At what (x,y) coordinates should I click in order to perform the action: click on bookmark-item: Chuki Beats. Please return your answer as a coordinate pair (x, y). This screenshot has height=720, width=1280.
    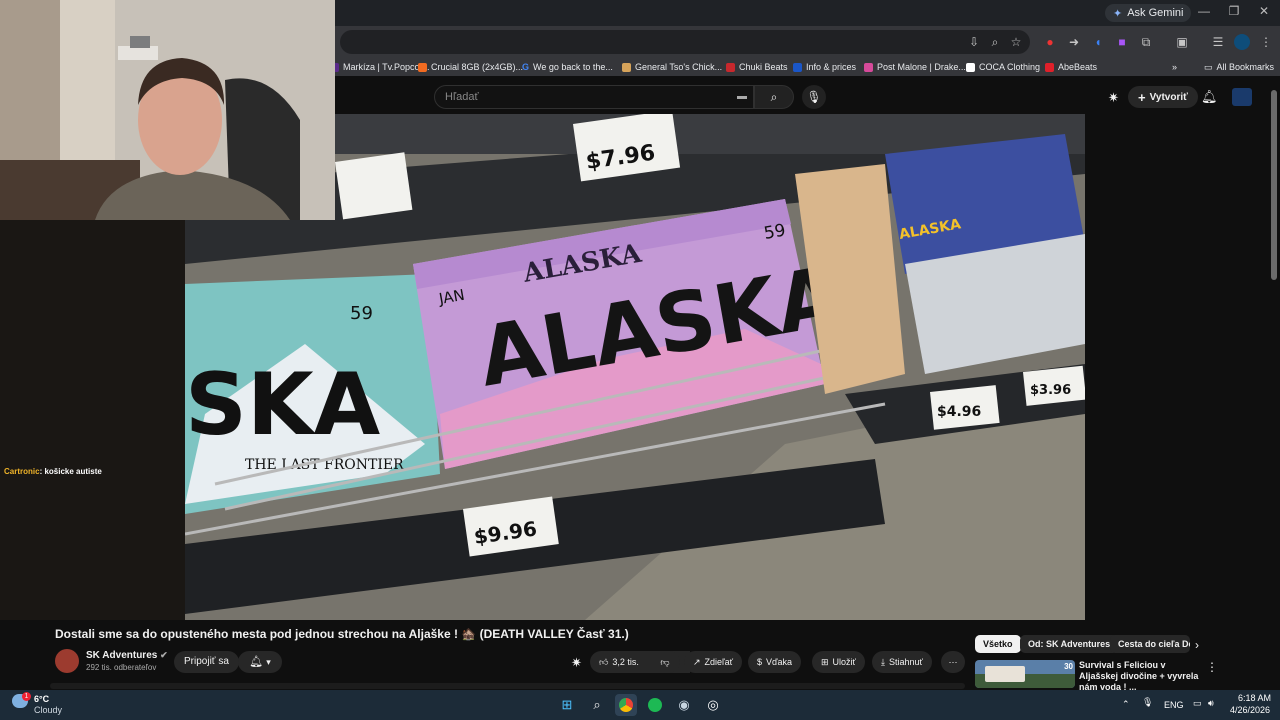
    Looking at the image, I should click on (757, 67).